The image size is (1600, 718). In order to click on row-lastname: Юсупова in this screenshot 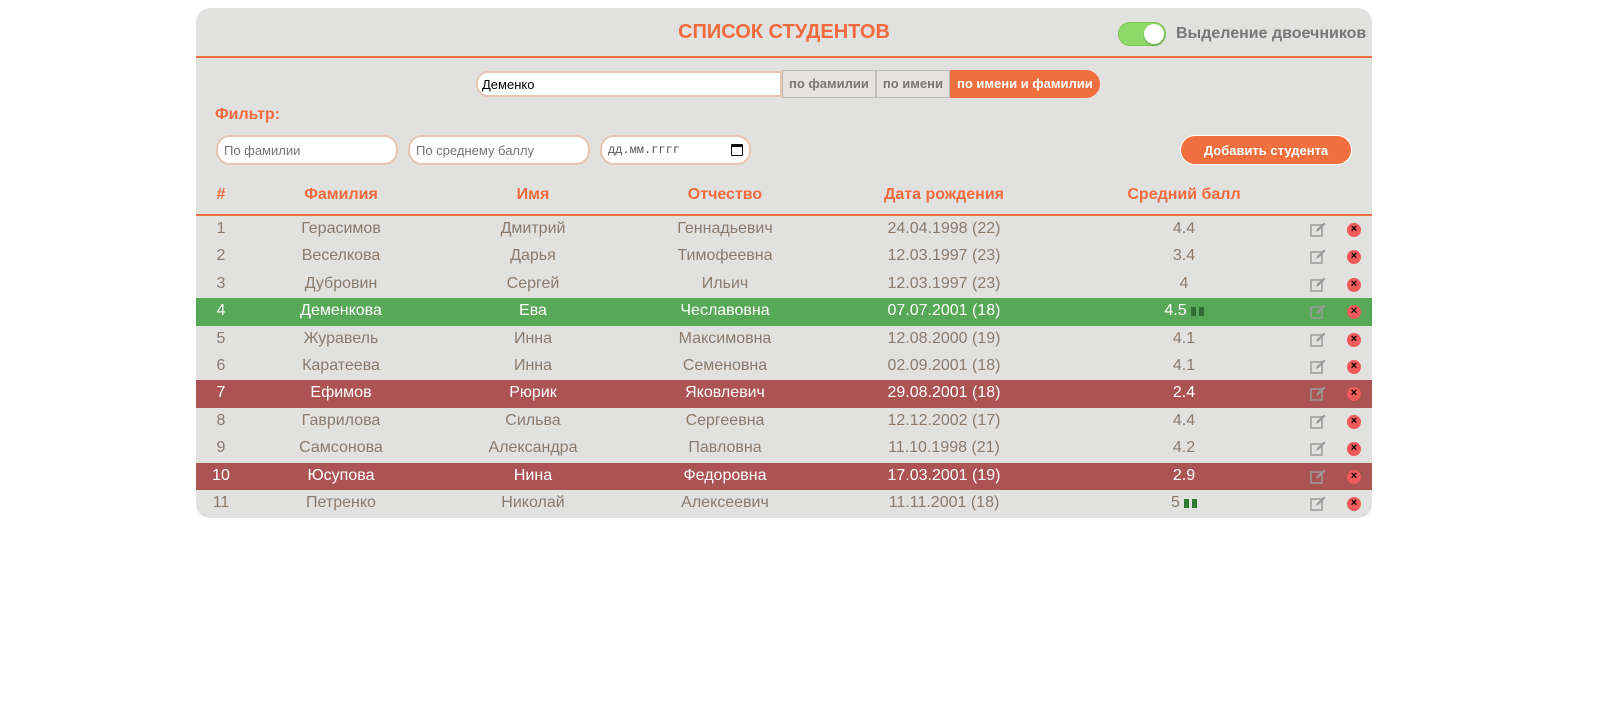, I will do `click(341, 475)`.